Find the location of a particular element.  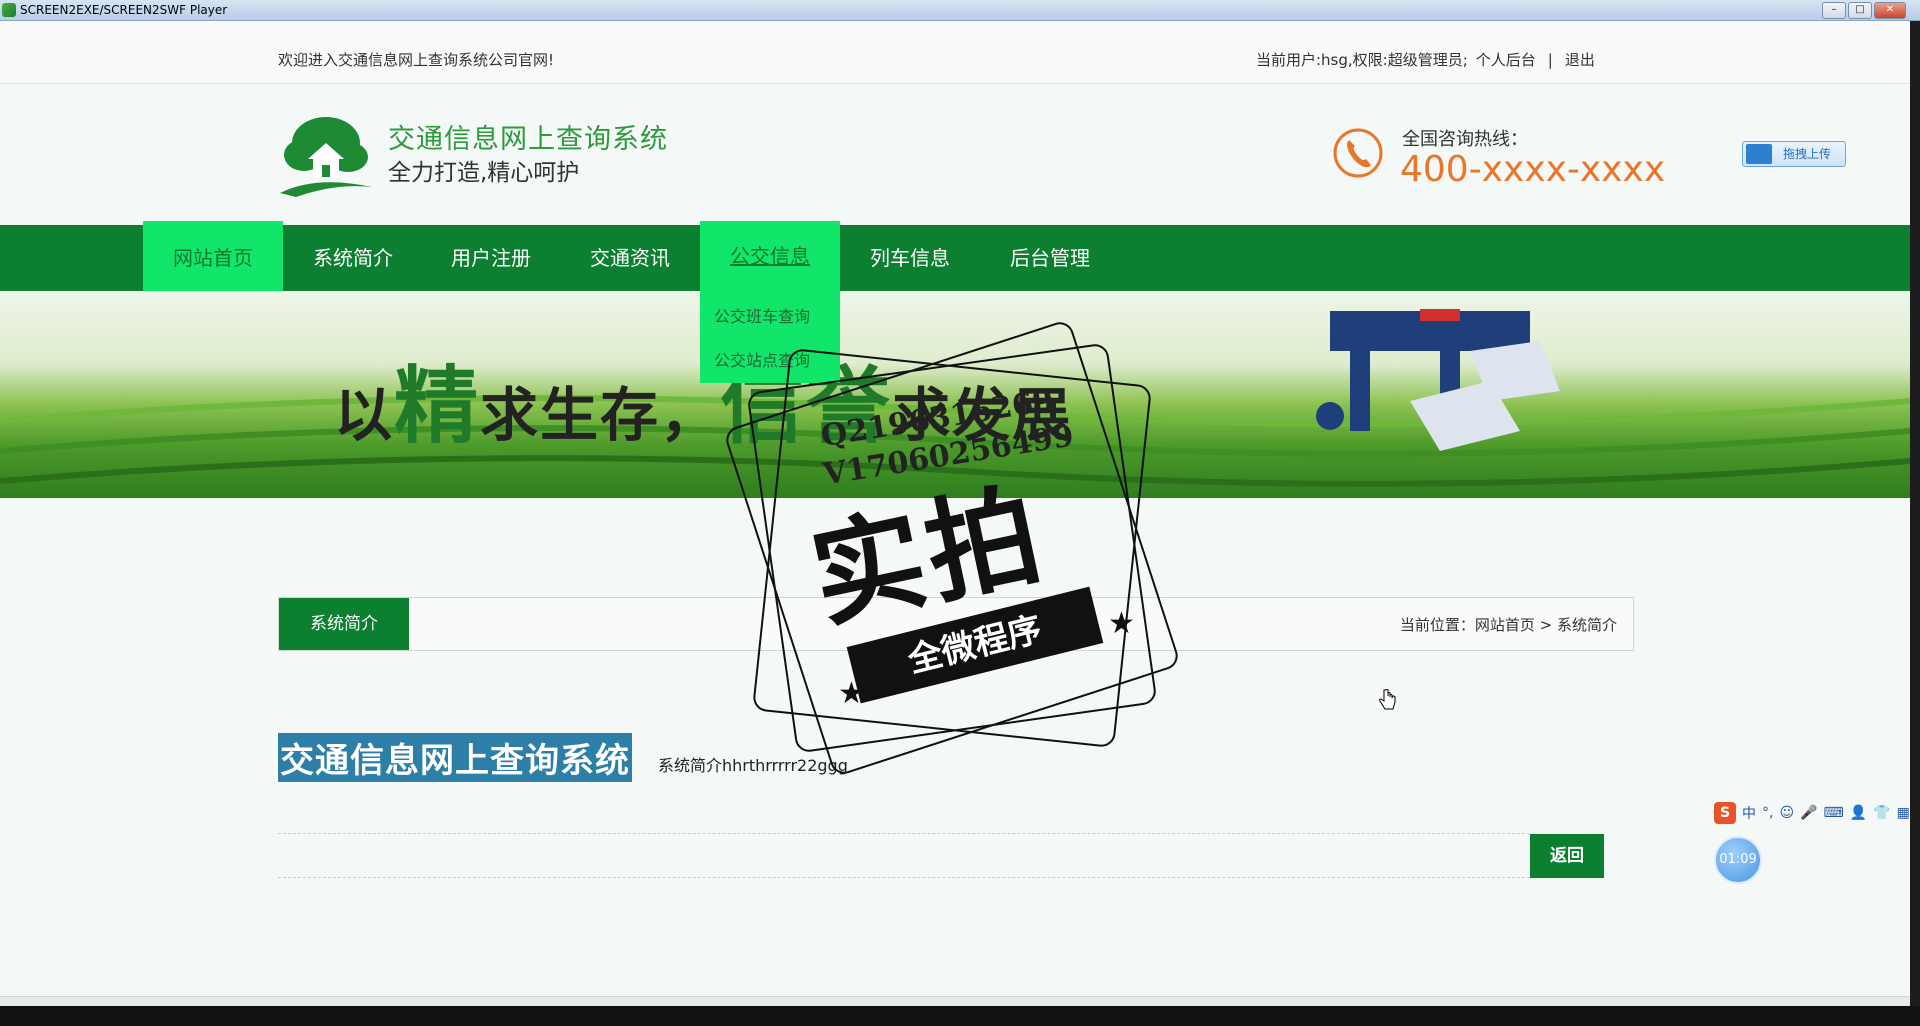

logo-tree-icon is located at coordinates (326, 157).